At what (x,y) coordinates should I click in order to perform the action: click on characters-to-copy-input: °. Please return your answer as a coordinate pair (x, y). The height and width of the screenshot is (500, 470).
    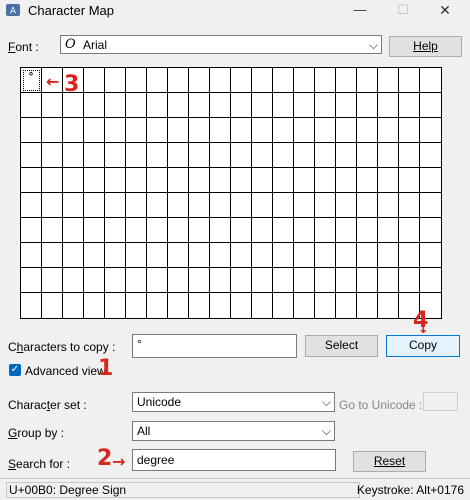
    Looking at the image, I should click on (214, 346).